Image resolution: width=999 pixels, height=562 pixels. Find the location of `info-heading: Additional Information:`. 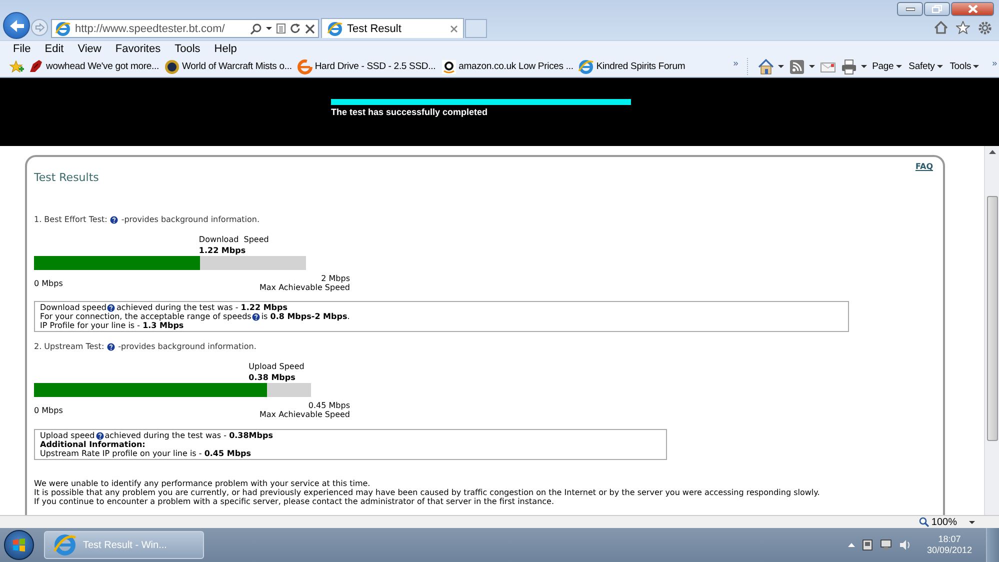

info-heading: Additional Information: is located at coordinates (93, 444).